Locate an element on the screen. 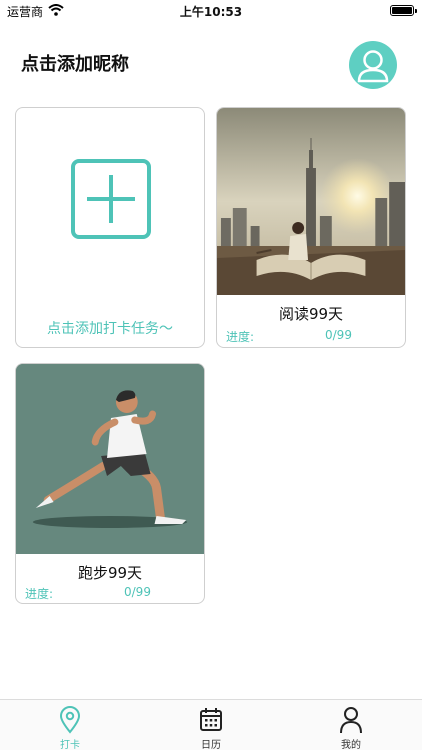 This screenshot has width=422, height=750. task-card-reading: 阅读99天 进度: 0/99 is located at coordinates (311, 227).